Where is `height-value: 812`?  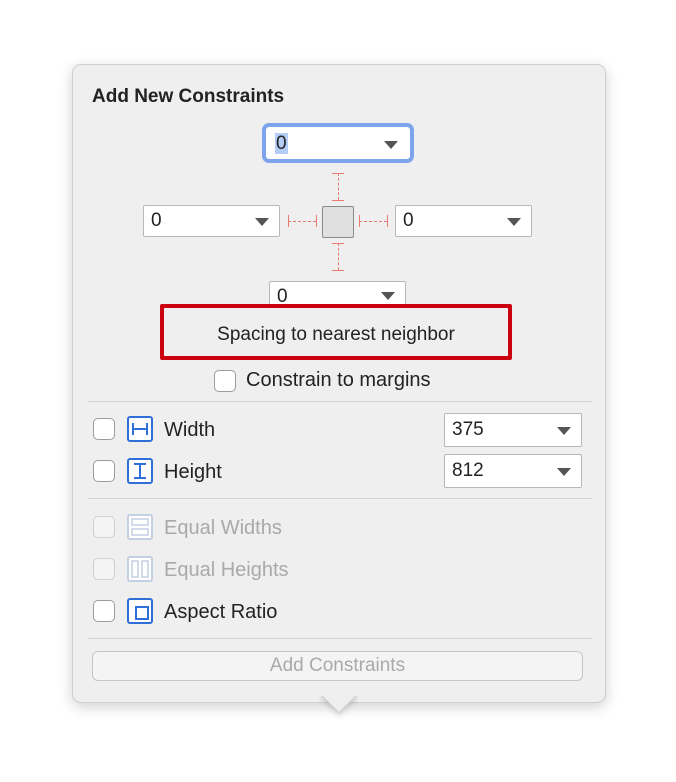
height-value: 812 is located at coordinates (468, 470).